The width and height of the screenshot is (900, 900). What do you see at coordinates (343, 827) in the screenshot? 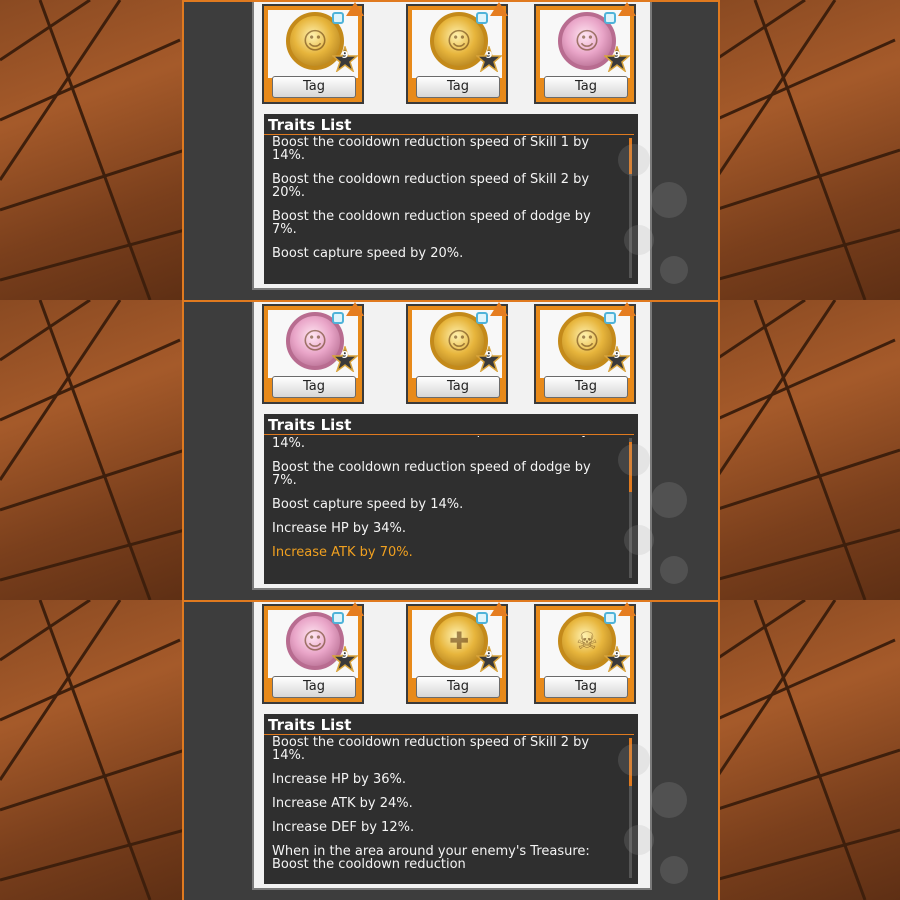
I see `trait-item: Increase DEF by 12%.` at bounding box center [343, 827].